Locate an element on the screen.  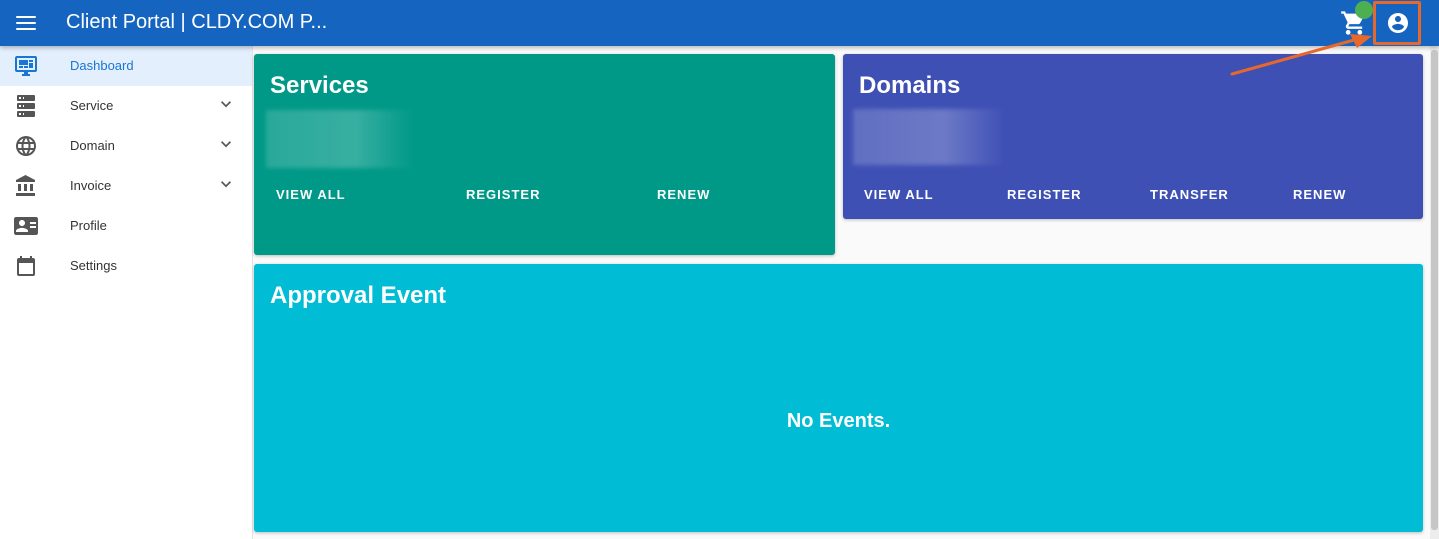
domains-card-title: Domains is located at coordinates (910, 85).